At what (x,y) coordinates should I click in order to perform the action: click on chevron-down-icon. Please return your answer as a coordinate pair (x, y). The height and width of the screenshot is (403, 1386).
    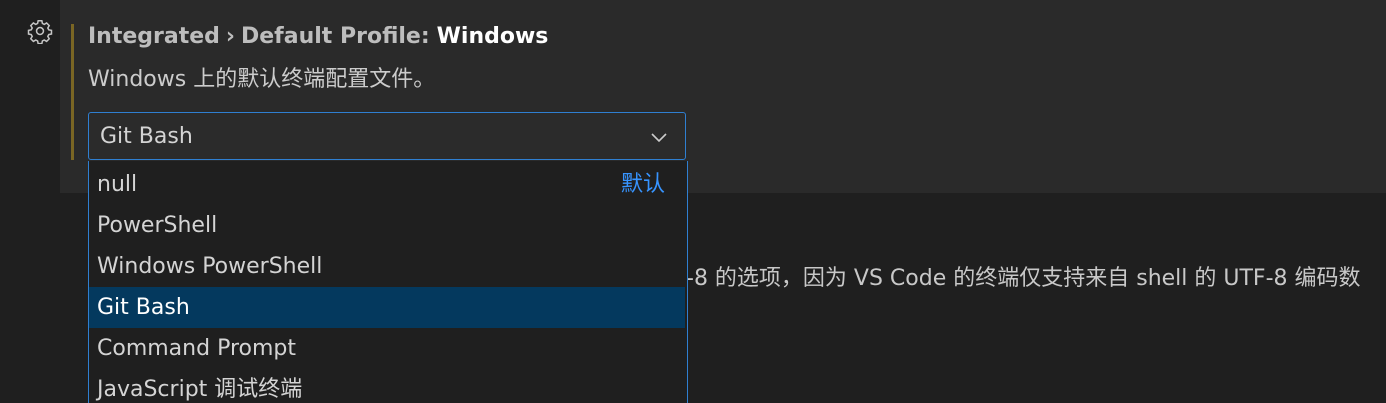
    Looking at the image, I should click on (659, 137).